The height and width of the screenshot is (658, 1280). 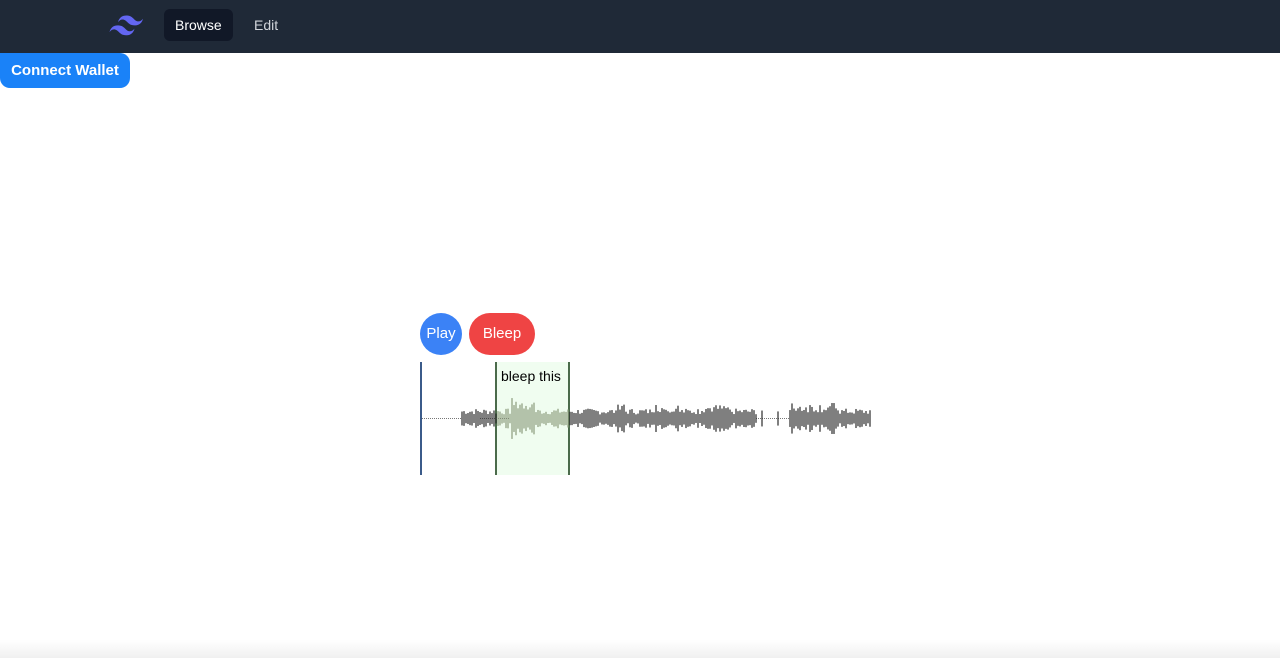 I want to click on bleep-button: Bleep, so click(x=502, y=334).